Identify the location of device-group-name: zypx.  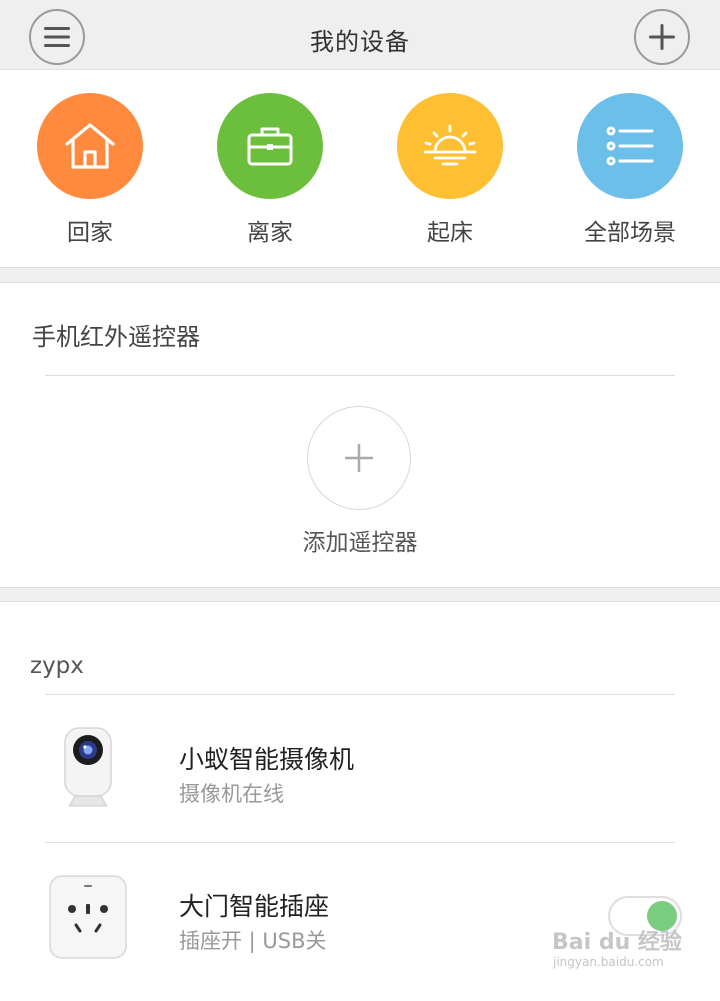
(57, 666).